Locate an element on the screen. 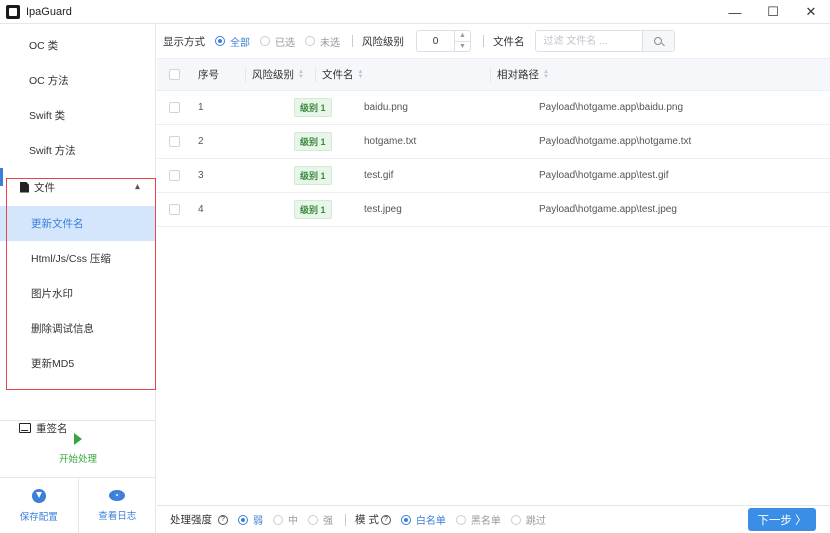 This screenshot has width=830, height=533. chevron-up-icon: ▾ is located at coordinates (137, 186).